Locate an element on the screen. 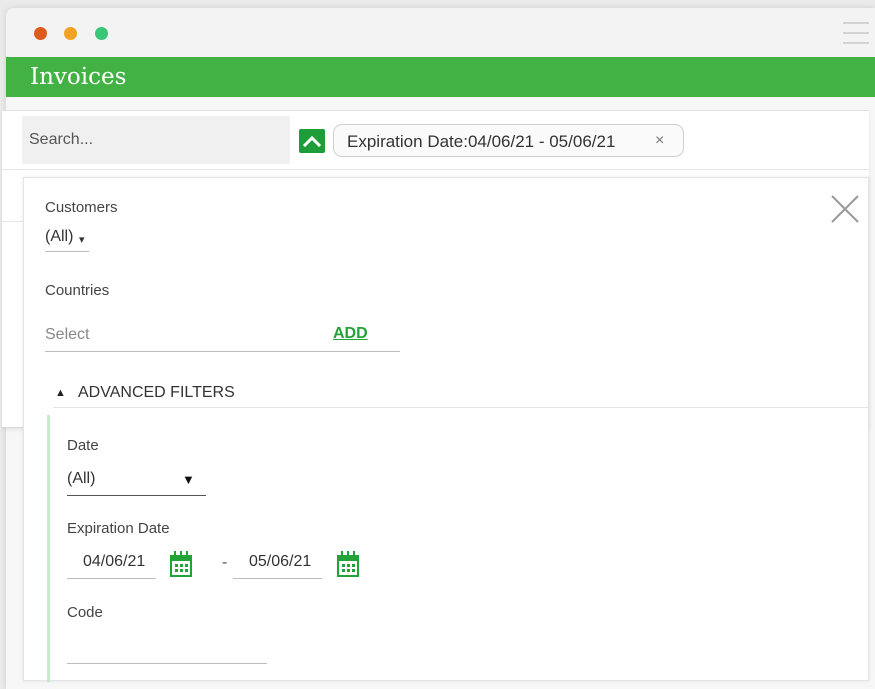 This screenshot has height=689, width=875. customers-label: Customers is located at coordinates (81, 207).